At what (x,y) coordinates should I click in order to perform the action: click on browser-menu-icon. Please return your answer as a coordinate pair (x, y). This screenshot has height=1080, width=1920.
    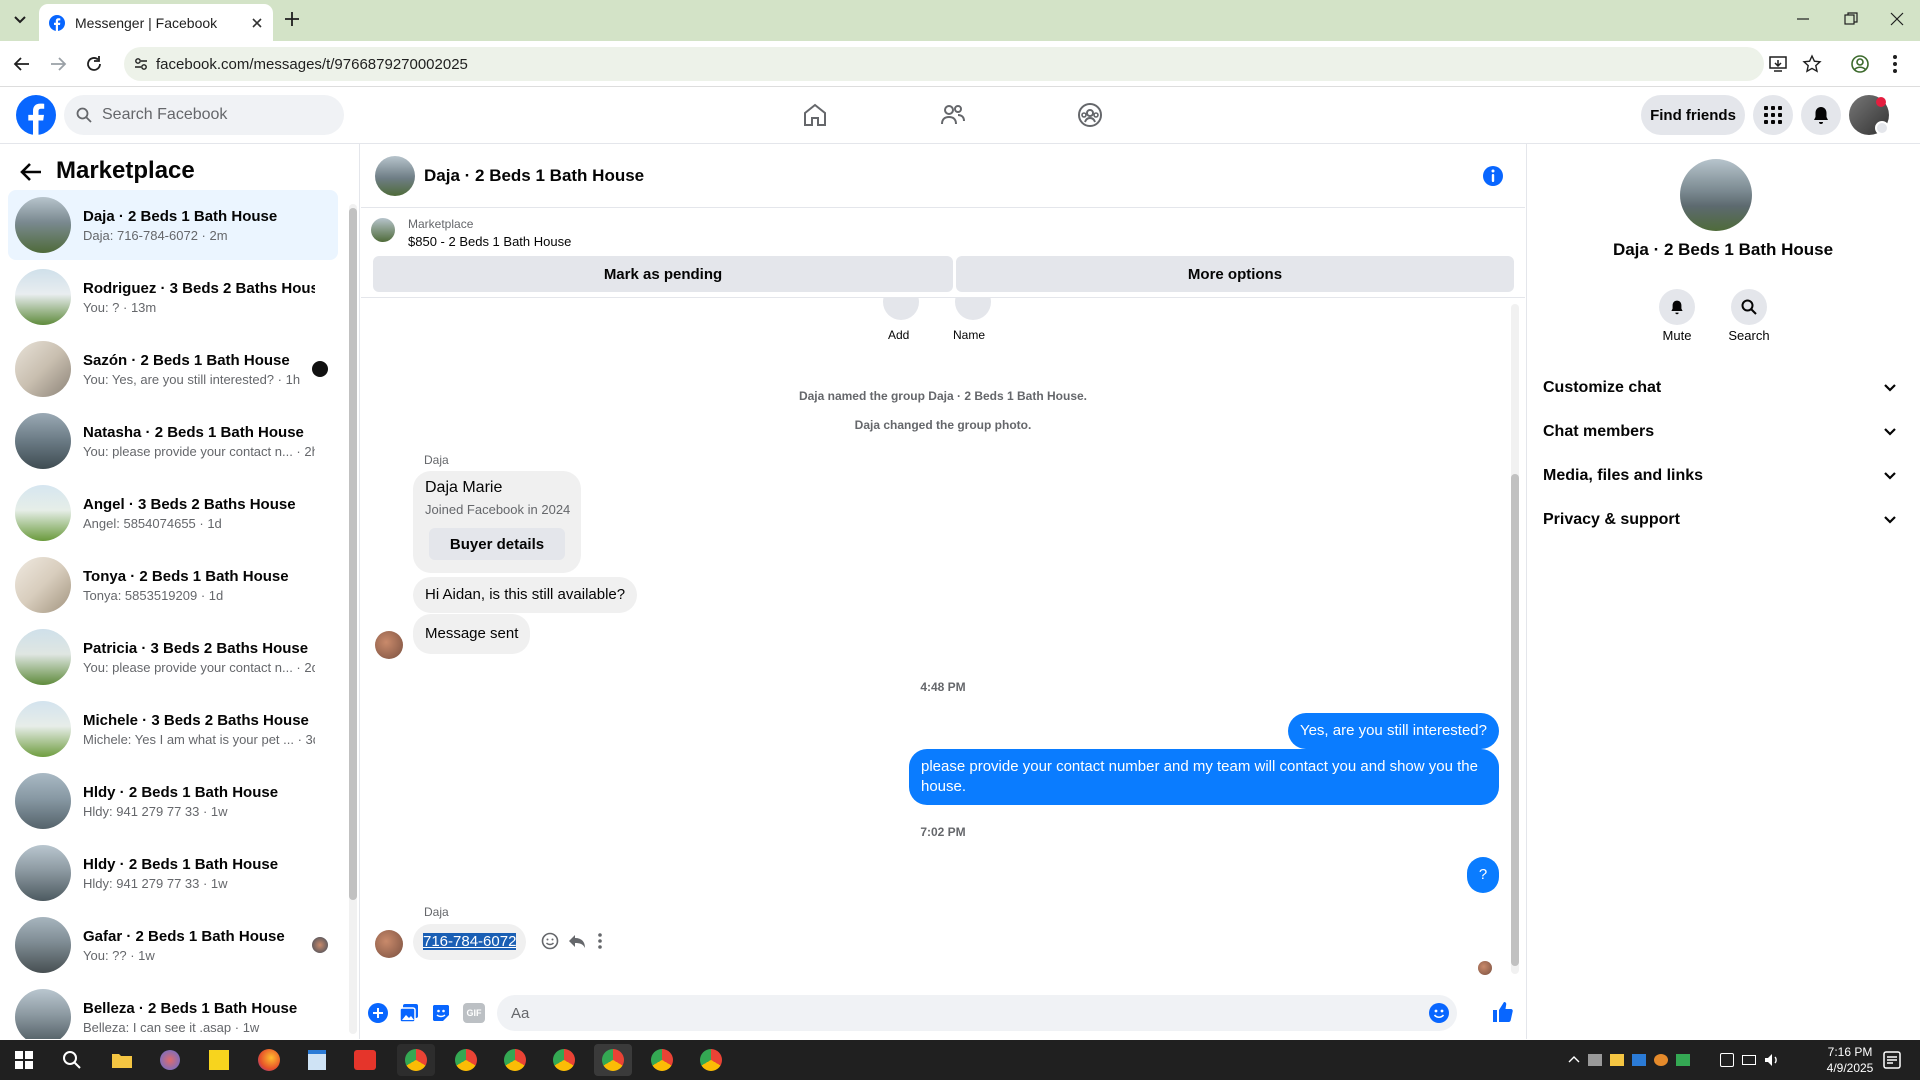
    Looking at the image, I should click on (1895, 64).